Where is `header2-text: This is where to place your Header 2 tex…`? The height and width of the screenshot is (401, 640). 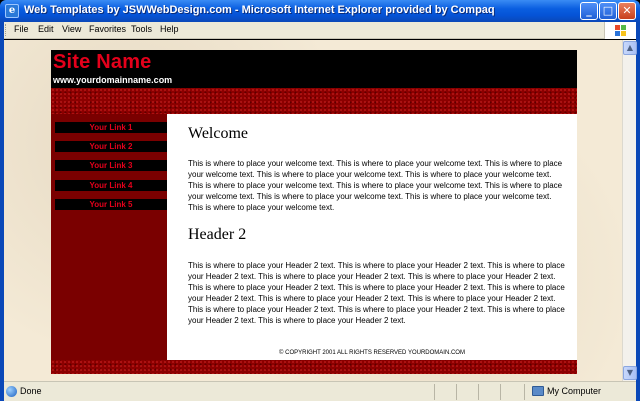 header2-text: This is where to place your Header 2 tex… is located at coordinates (376, 293).